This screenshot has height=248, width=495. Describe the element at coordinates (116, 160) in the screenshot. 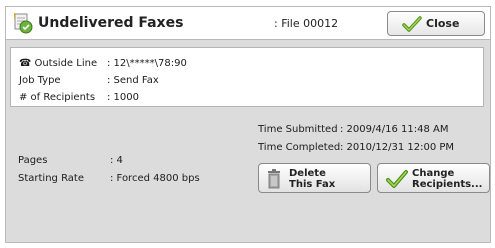

I see `pages-value: : 4` at that location.